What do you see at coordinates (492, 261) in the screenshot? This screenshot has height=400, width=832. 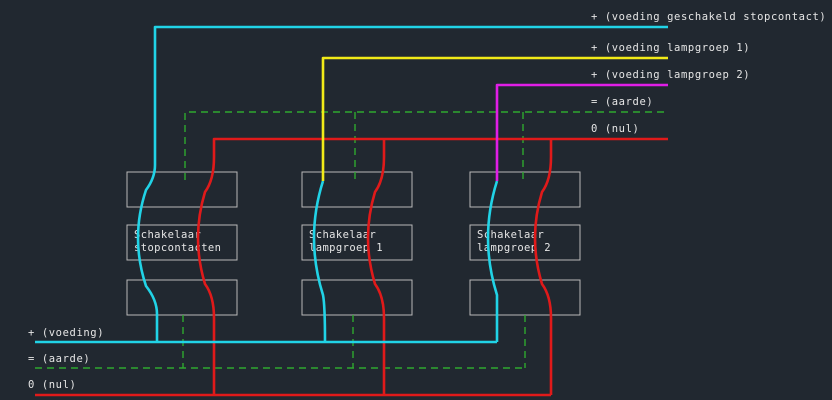 I see `voeding-lampgroep2-wire` at bounding box center [492, 261].